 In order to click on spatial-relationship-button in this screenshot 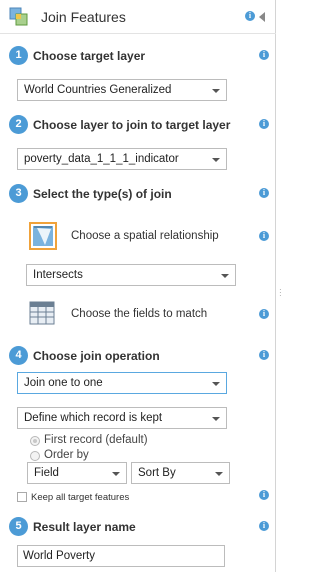, I will do `click(43, 236)`.